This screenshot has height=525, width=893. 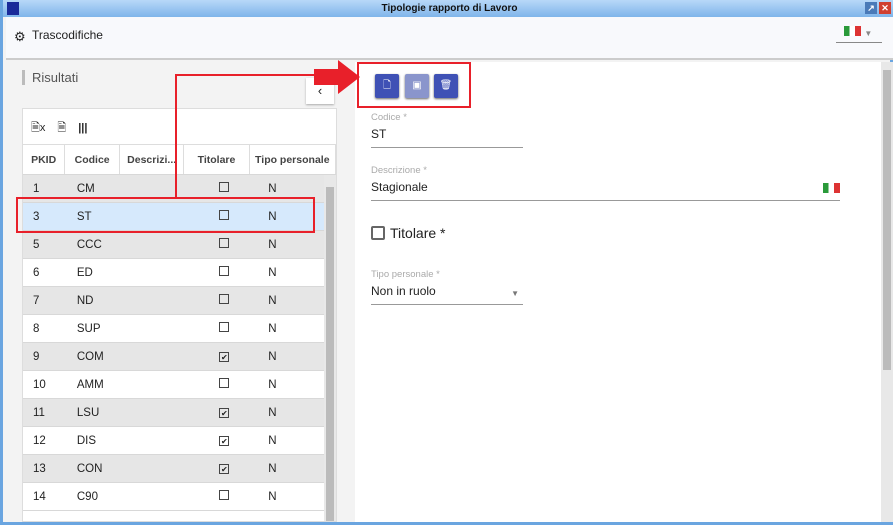 I want to click on title-bar: Tipologie rapporto di Lavoro ↗ ✕, so click(x=448, y=8).